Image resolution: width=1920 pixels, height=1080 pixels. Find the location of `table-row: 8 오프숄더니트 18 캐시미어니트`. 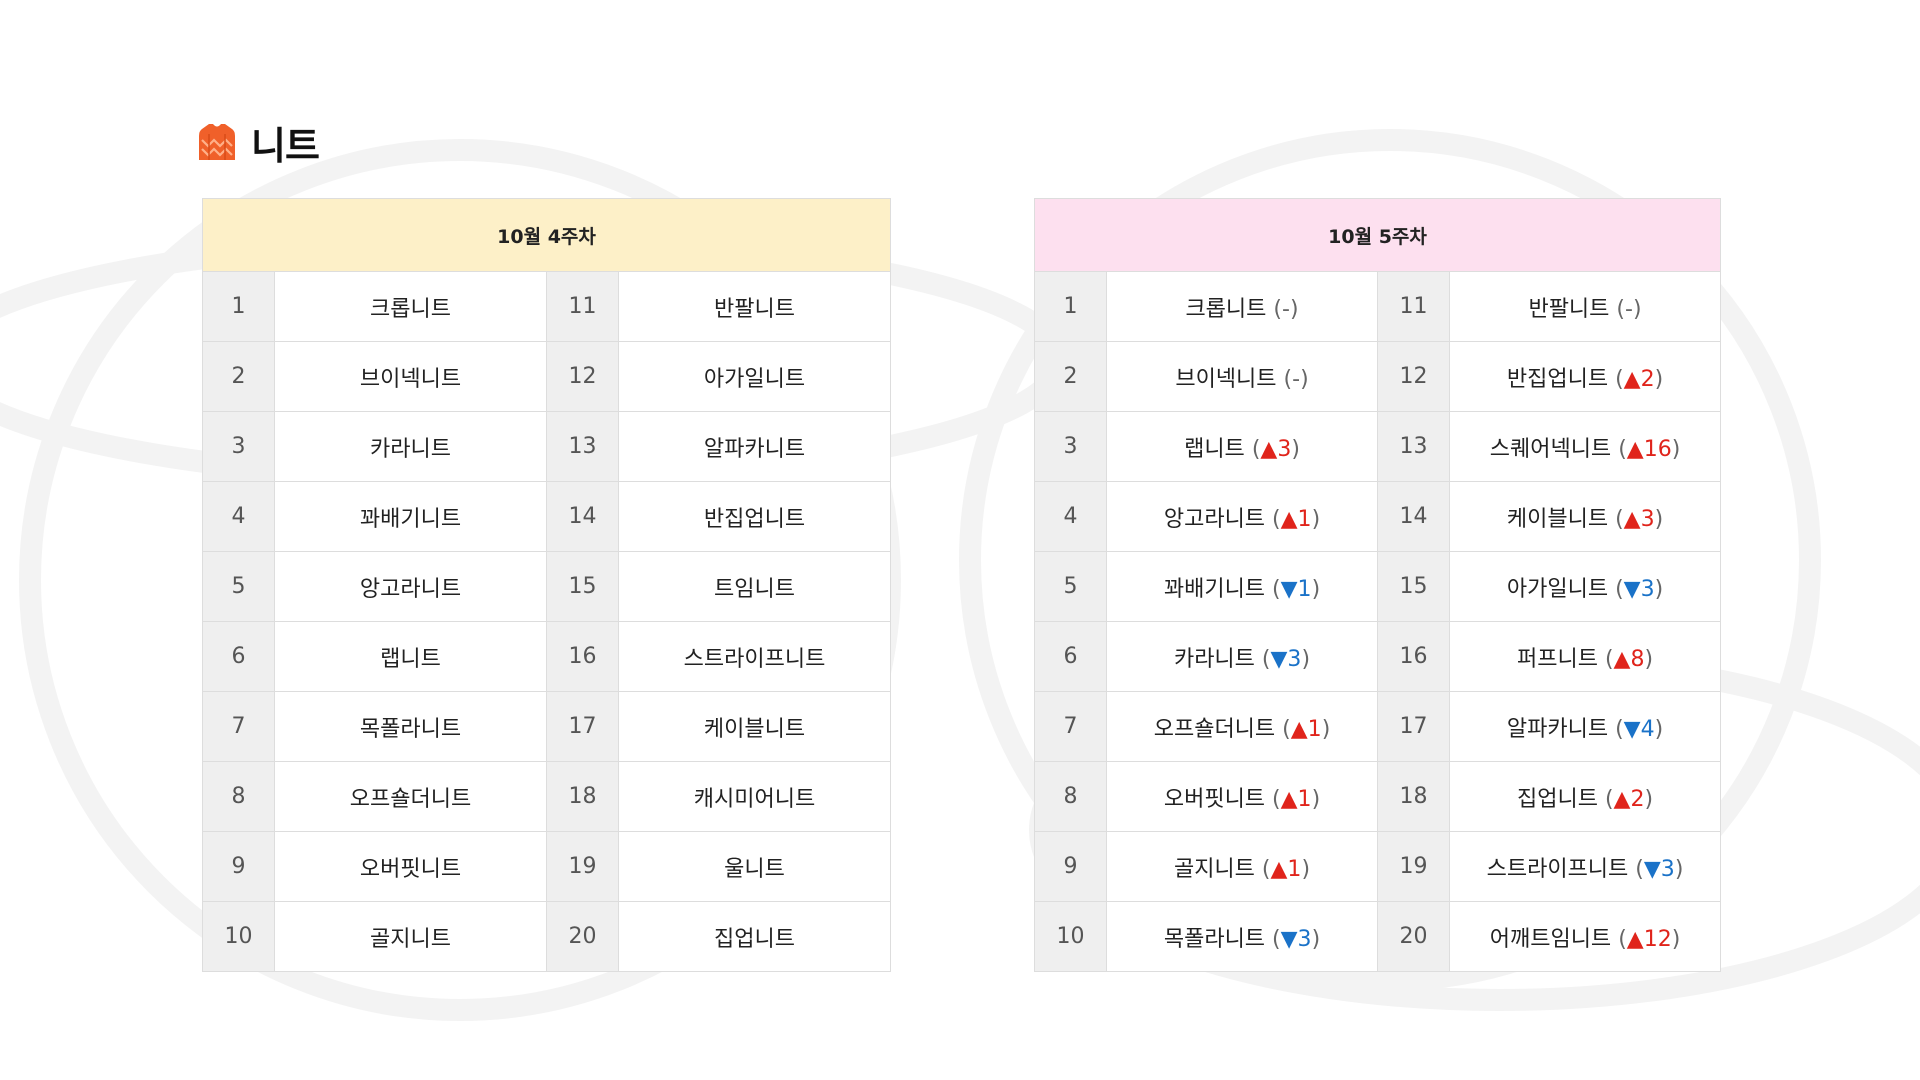

table-row: 8 오프숄더니트 18 캐시미어니트 is located at coordinates (547, 796).